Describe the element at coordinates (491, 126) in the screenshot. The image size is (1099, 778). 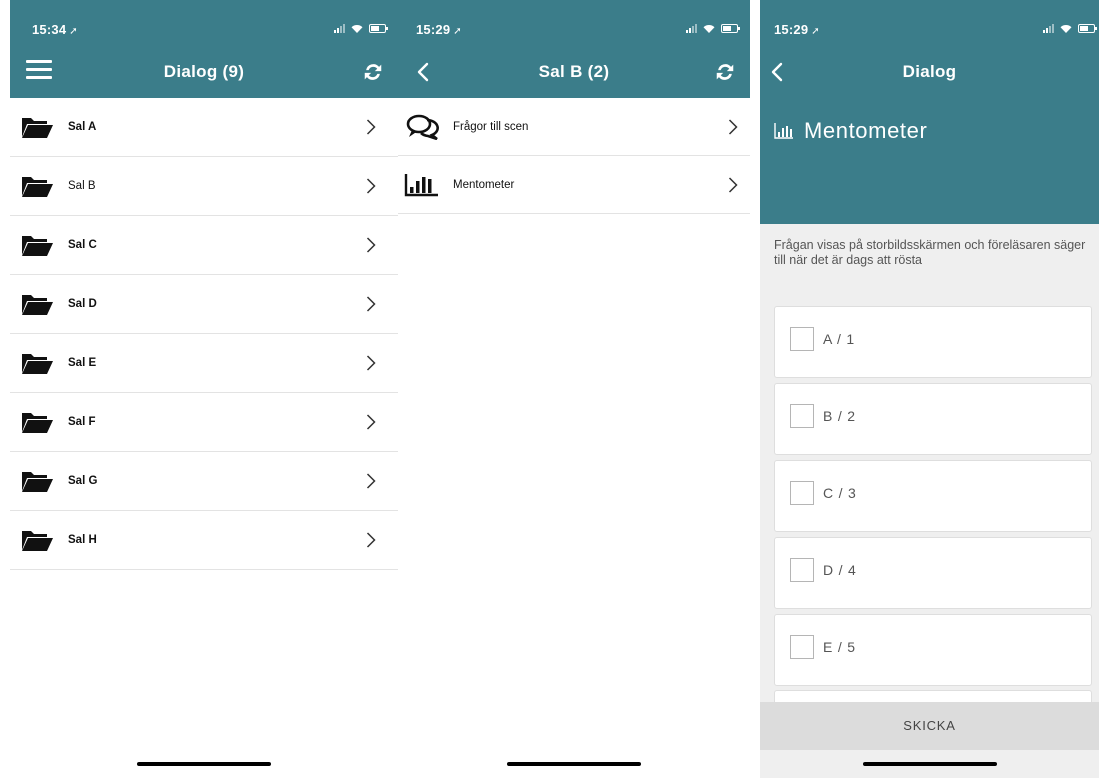
I see `list-item-label: Frågor till scen` at that location.